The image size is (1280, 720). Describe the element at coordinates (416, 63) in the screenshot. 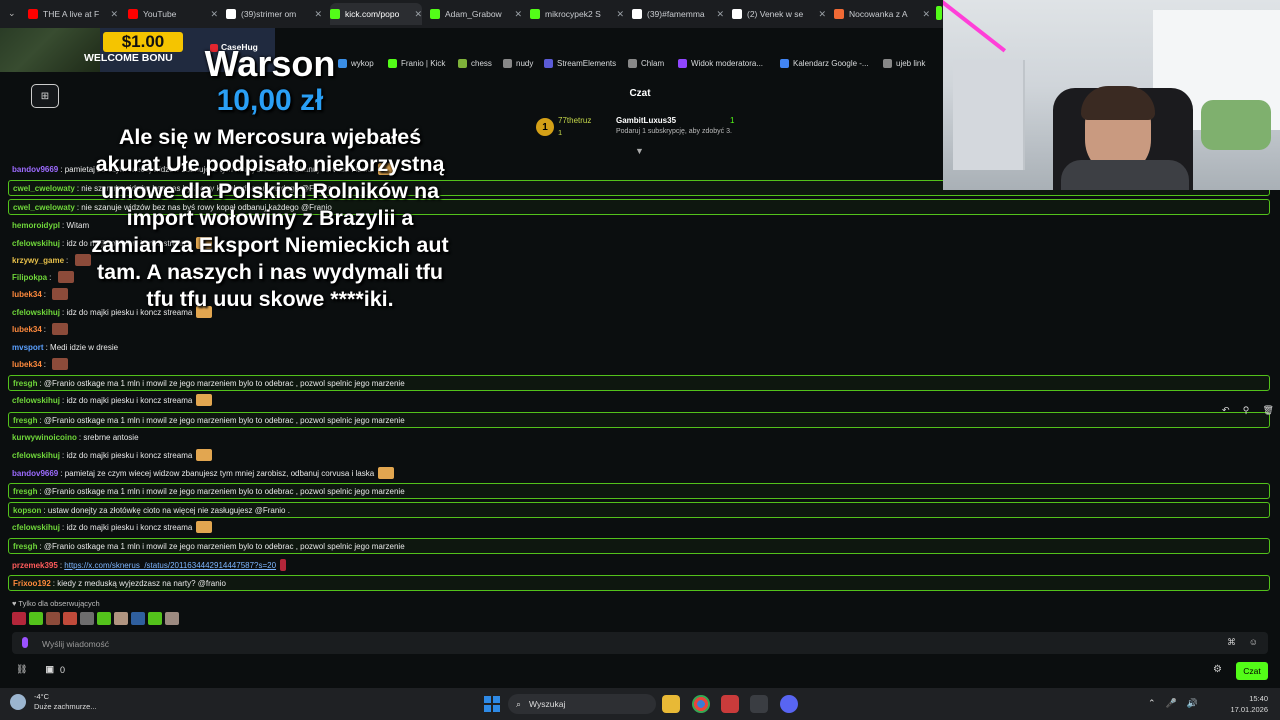

I see `bookmark-2: Franio | Kick` at that location.